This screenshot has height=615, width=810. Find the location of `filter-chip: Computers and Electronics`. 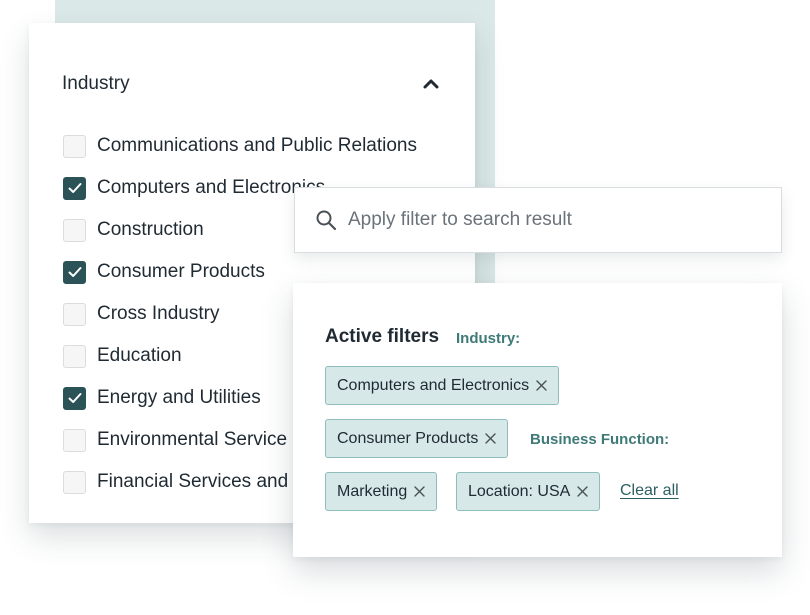

filter-chip: Computers and Electronics is located at coordinates (442, 385).